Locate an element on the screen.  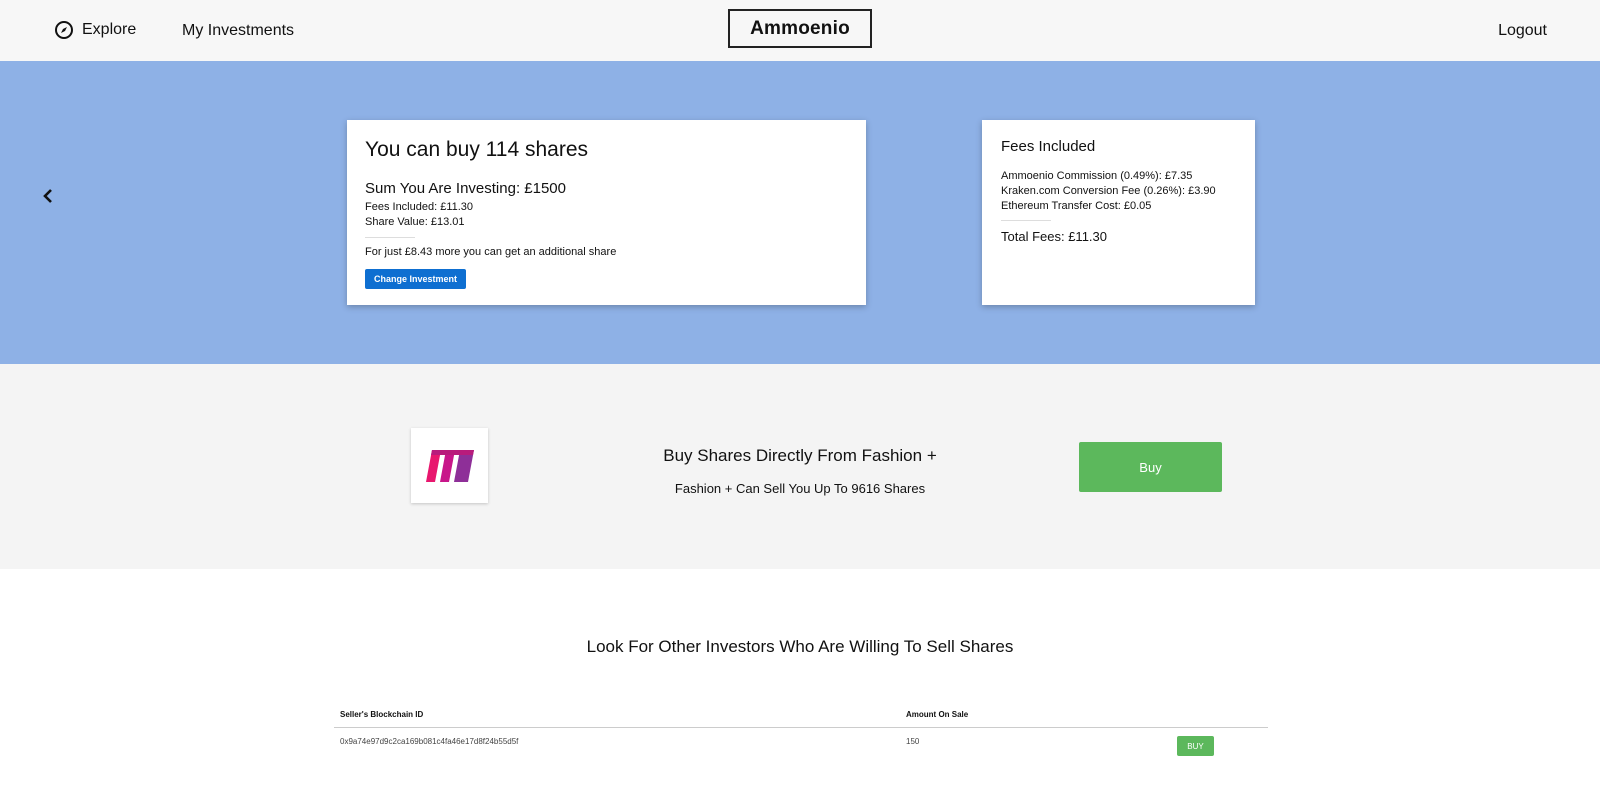
nav-explore-label: Explore is located at coordinates (109, 29).